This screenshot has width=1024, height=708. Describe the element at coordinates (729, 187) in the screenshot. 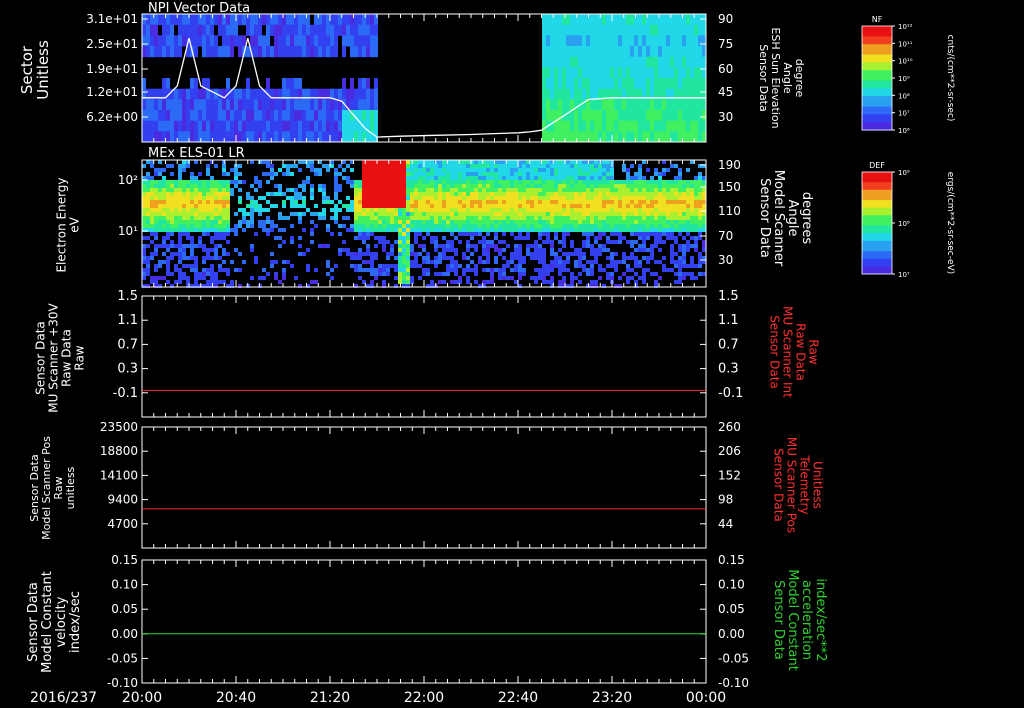

I see `ytick-right: 150` at that location.